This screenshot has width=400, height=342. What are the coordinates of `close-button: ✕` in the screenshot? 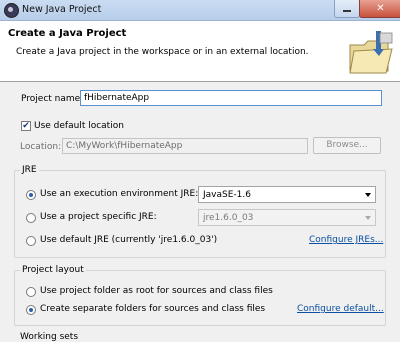 It's located at (379, 9).